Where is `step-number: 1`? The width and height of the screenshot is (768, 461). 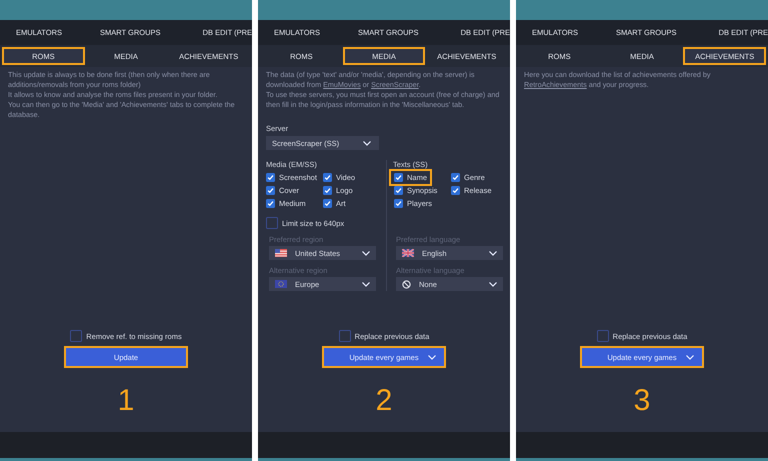
step-number: 1 is located at coordinates (126, 401).